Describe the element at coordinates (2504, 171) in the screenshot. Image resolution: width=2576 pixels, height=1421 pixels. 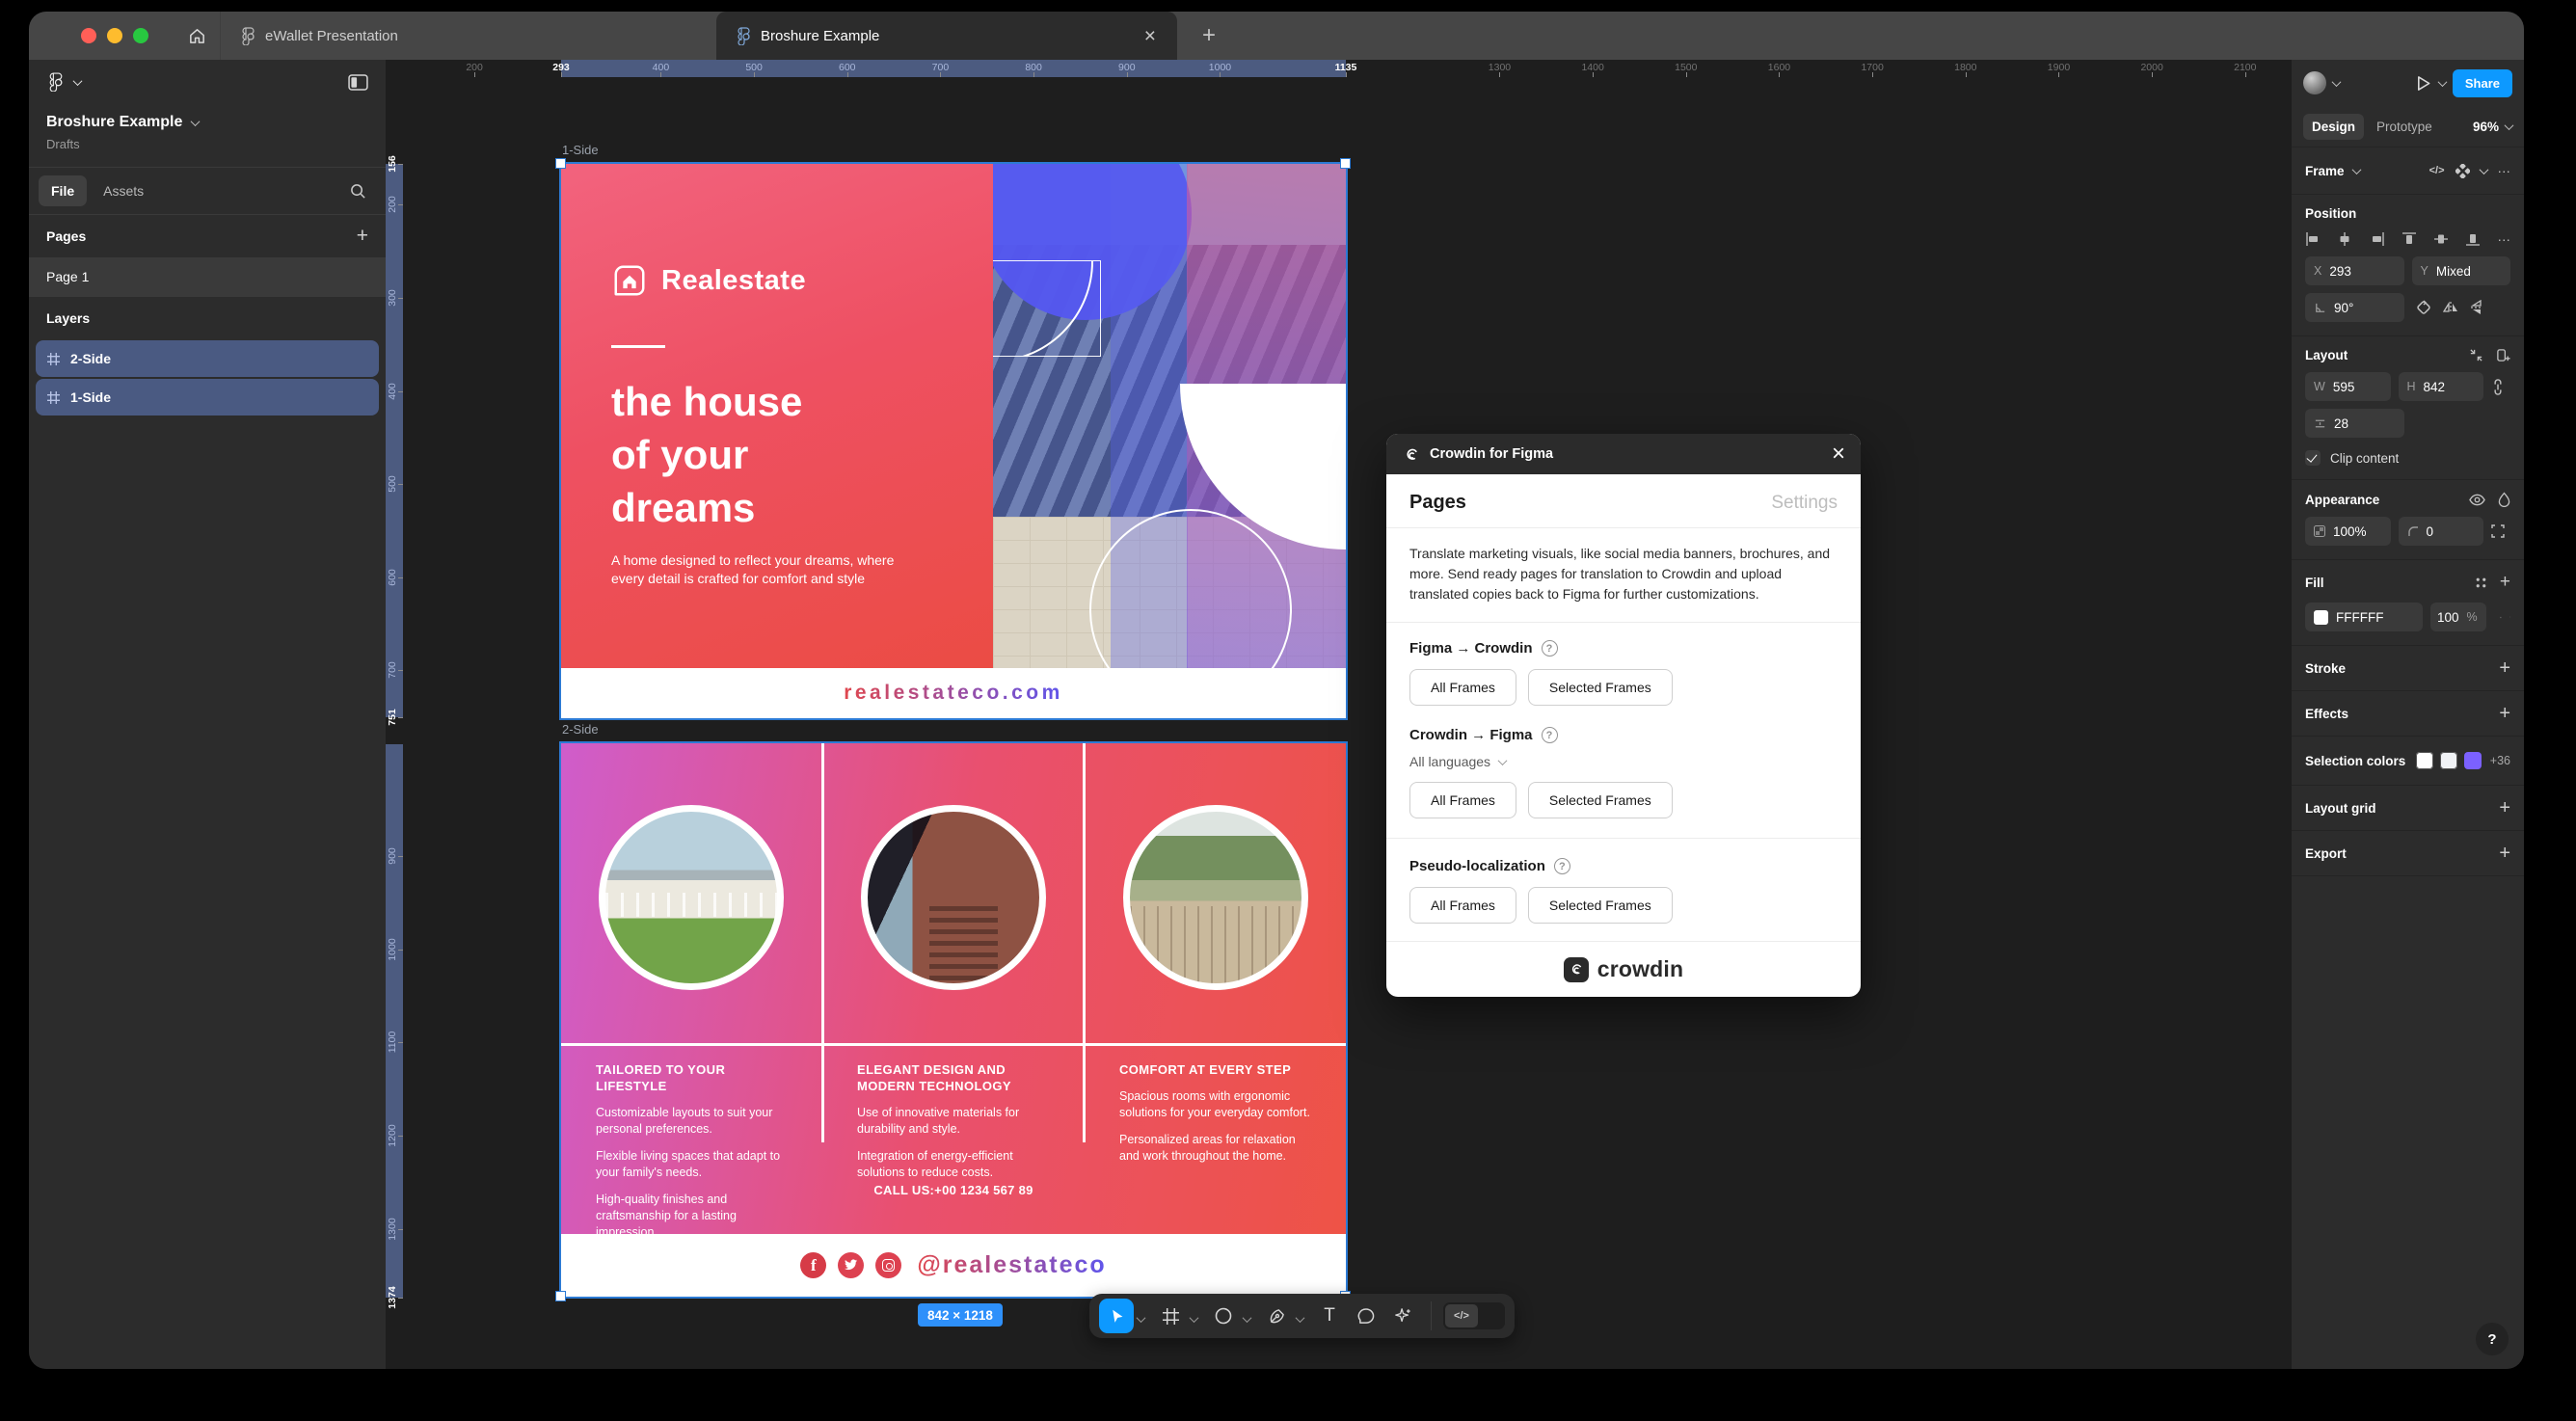
I see `more-options-icon: ···` at that location.